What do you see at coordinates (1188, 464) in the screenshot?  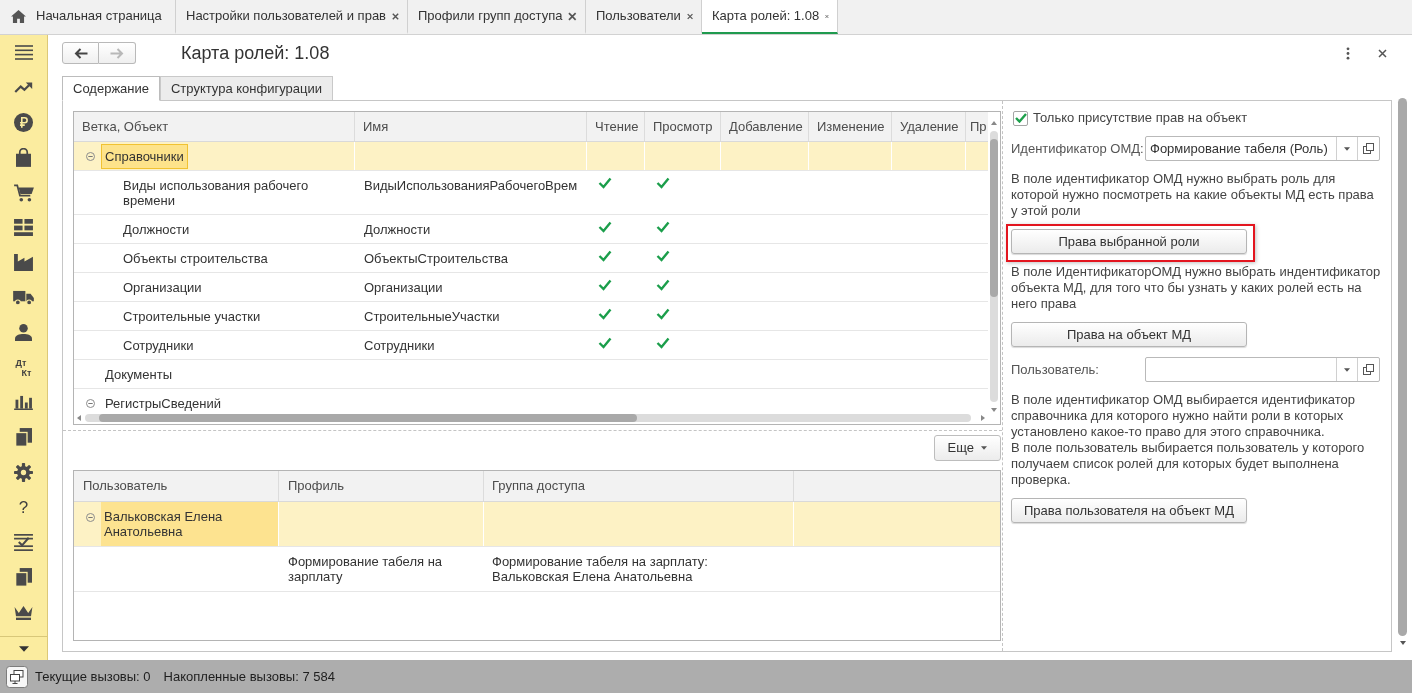 I see `help-text: В поле пользователь выбирается пользователь у которого получаем список ролей для которых будет выполнена проверка.` at bounding box center [1188, 464].